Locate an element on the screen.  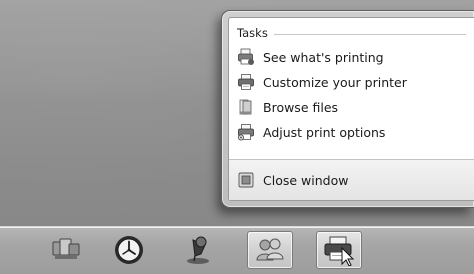
print-options-icon is located at coordinates (246, 132).